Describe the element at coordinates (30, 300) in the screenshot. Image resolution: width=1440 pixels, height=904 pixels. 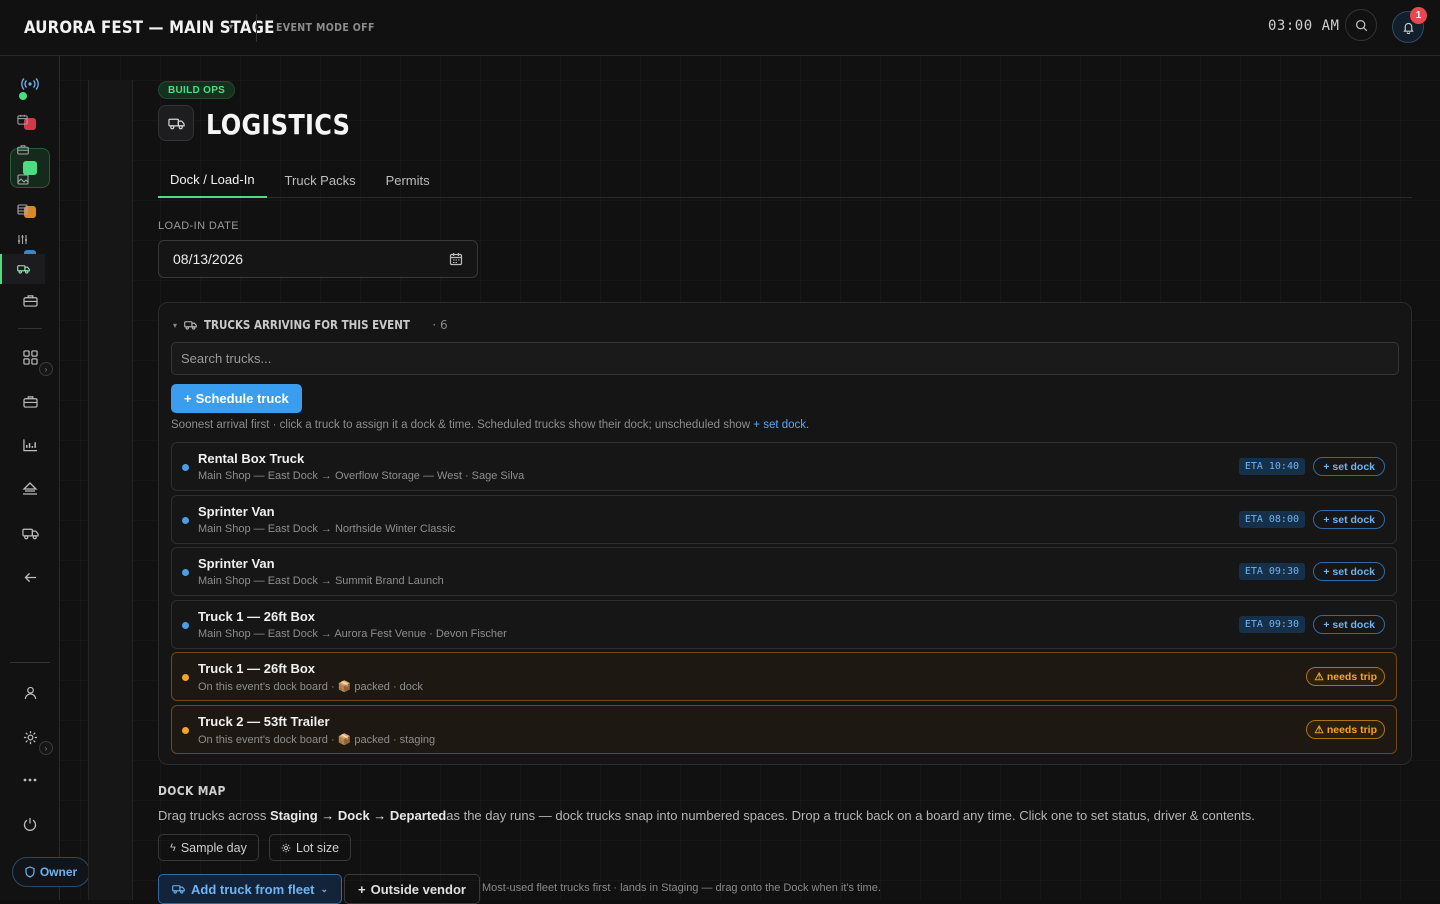
I see `rail-kits` at that location.